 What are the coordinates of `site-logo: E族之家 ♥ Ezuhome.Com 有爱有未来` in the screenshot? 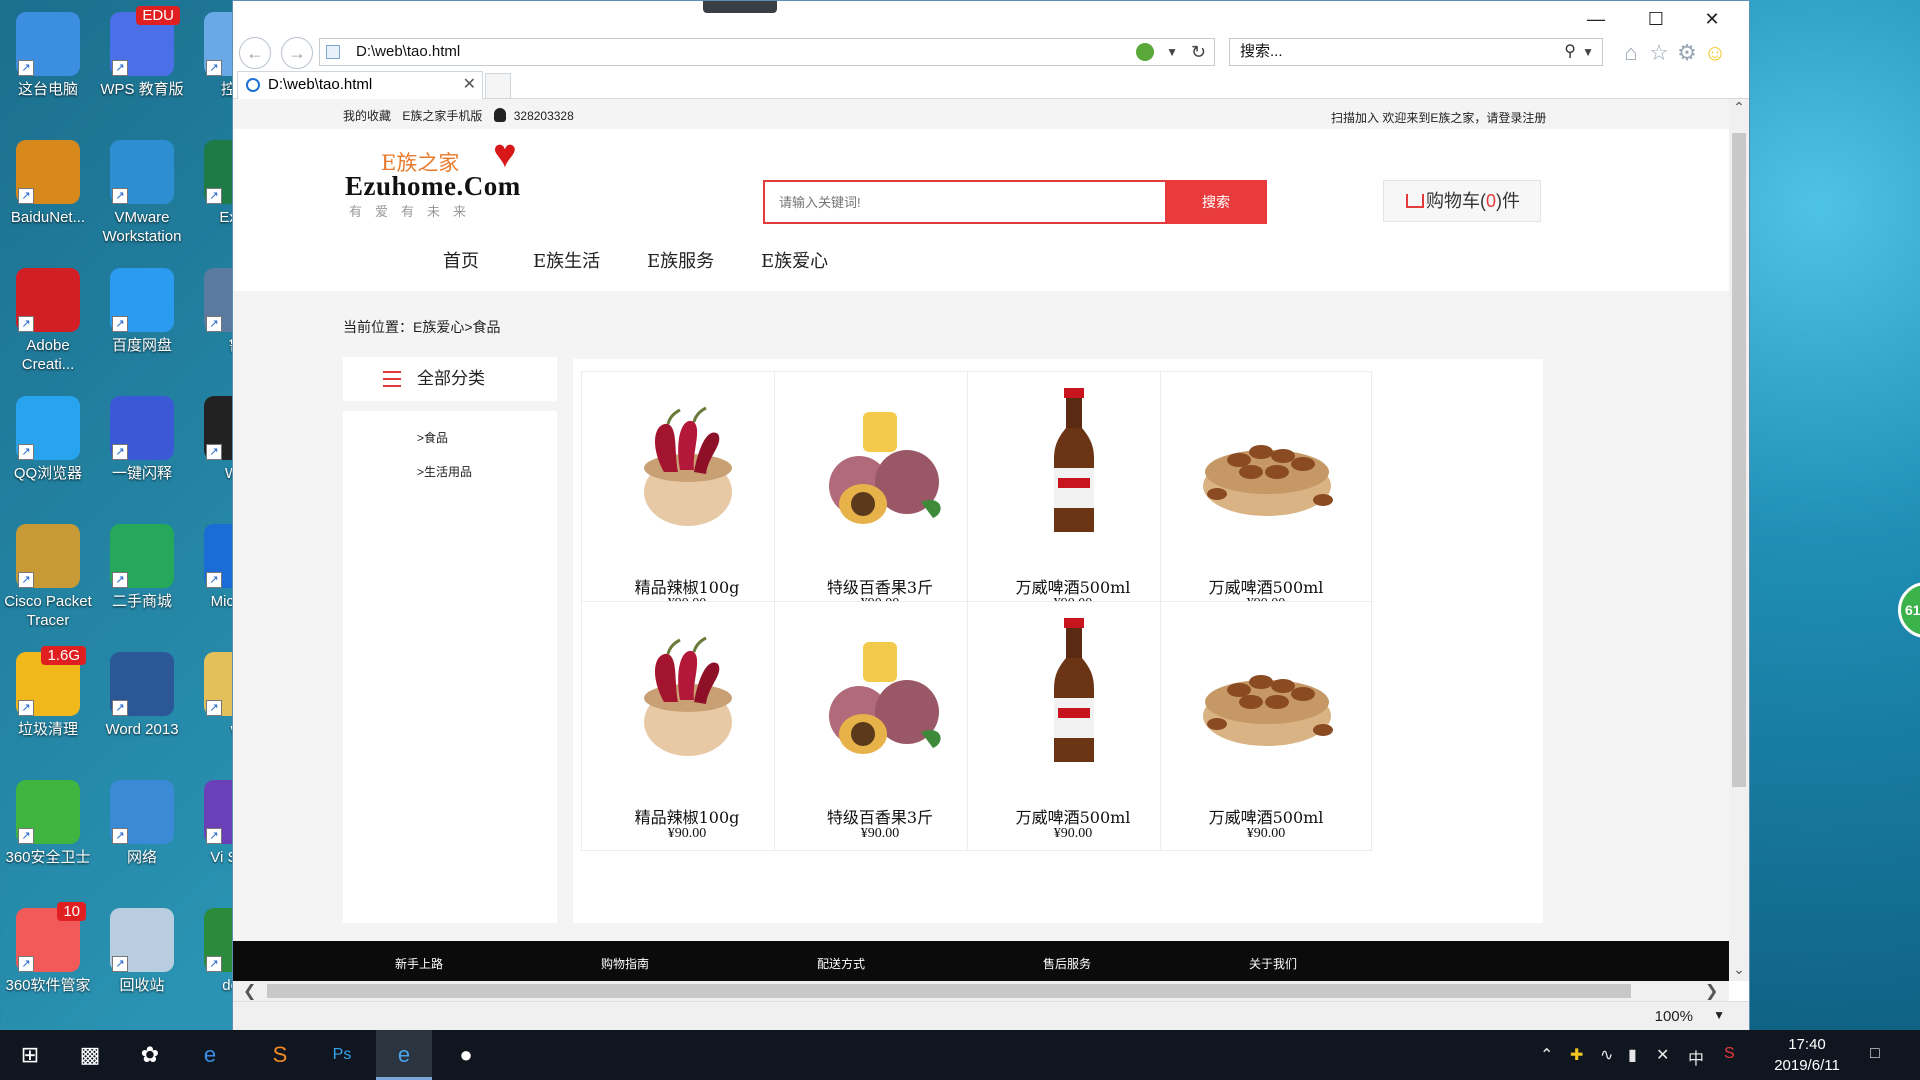 It's located at (440, 176).